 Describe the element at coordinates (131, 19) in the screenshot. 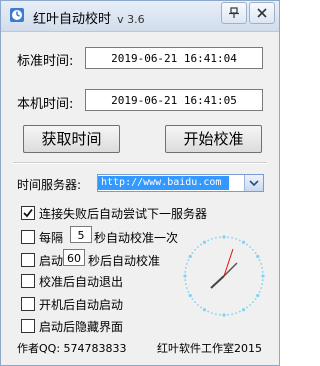

I see `app-version: v 3.6` at that location.